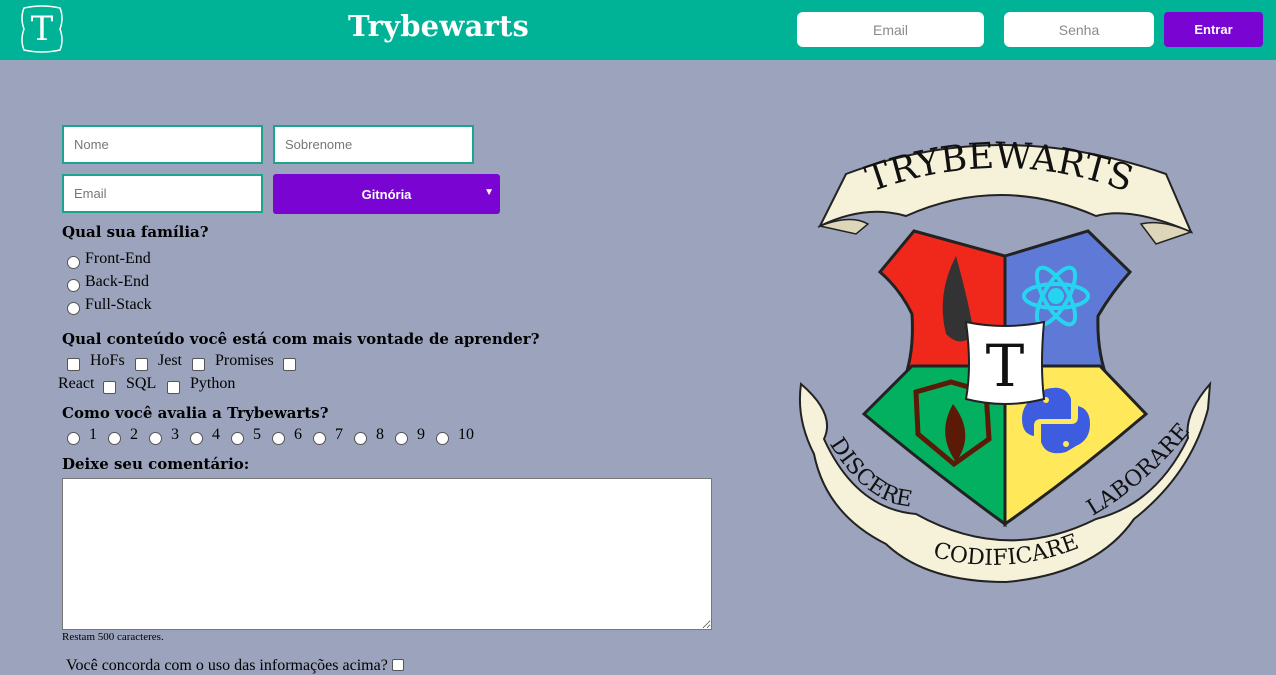 This screenshot has width=1276, height=675. What do you see at coordinates (107, 360) in the screenshot?
I see `content-label-hofs: HoFs` at bounding box center [107, 360].